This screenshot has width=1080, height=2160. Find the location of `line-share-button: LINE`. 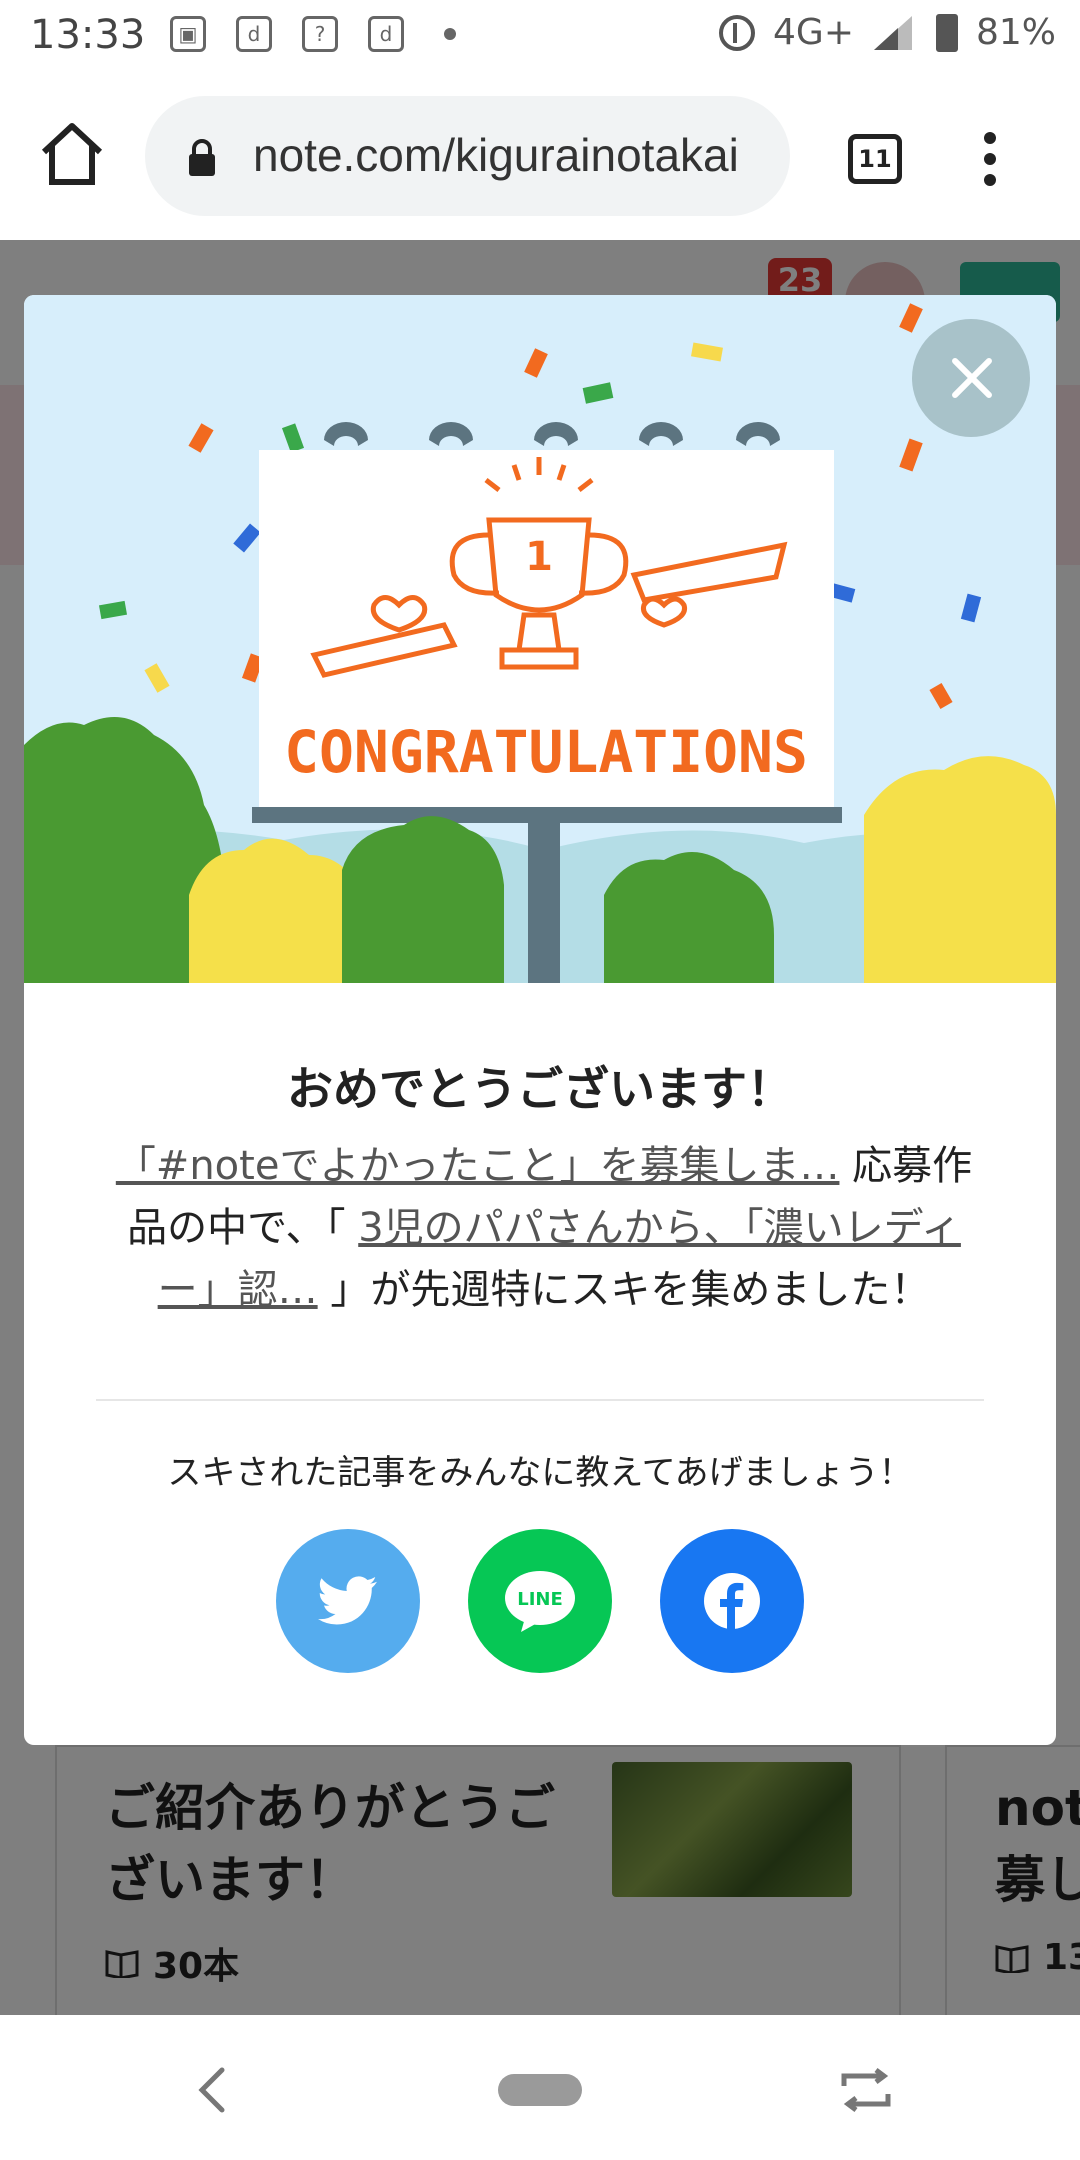

line-share-button: LINE is located at coordinates (540, 1601).